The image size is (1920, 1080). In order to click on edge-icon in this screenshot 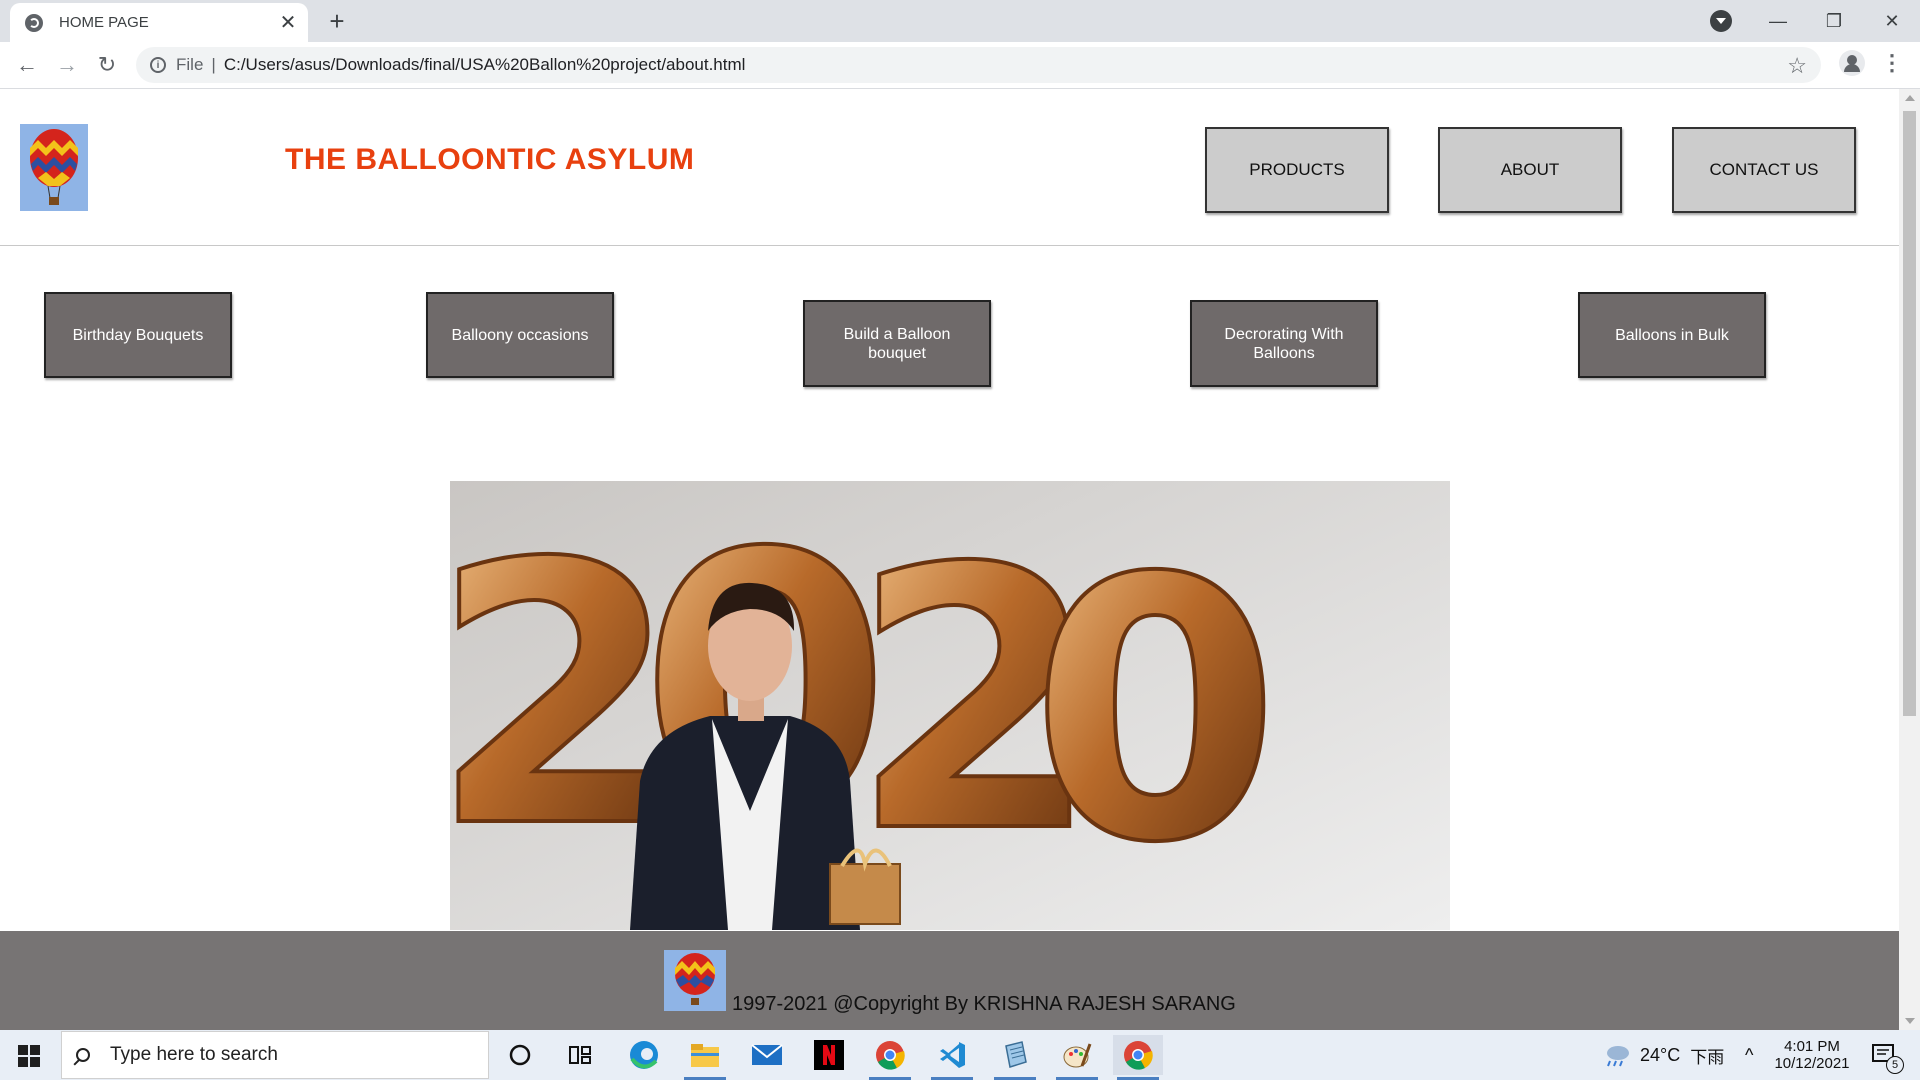, I will do `click(644, 1055)`.